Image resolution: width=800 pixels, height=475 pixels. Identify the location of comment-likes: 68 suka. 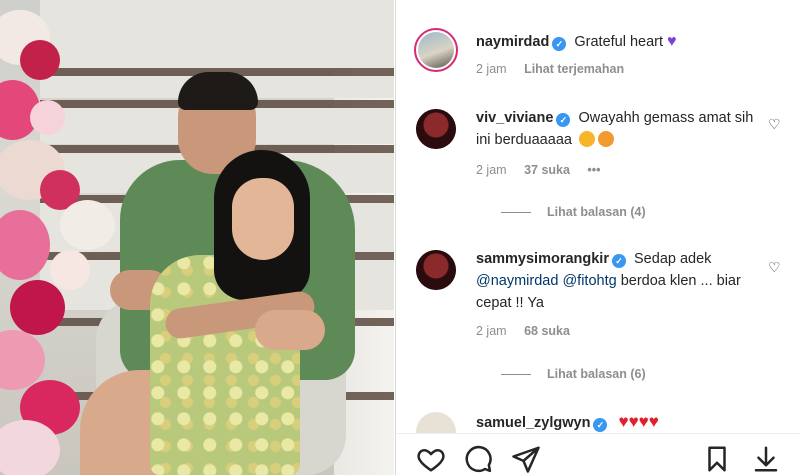
(547, 331).